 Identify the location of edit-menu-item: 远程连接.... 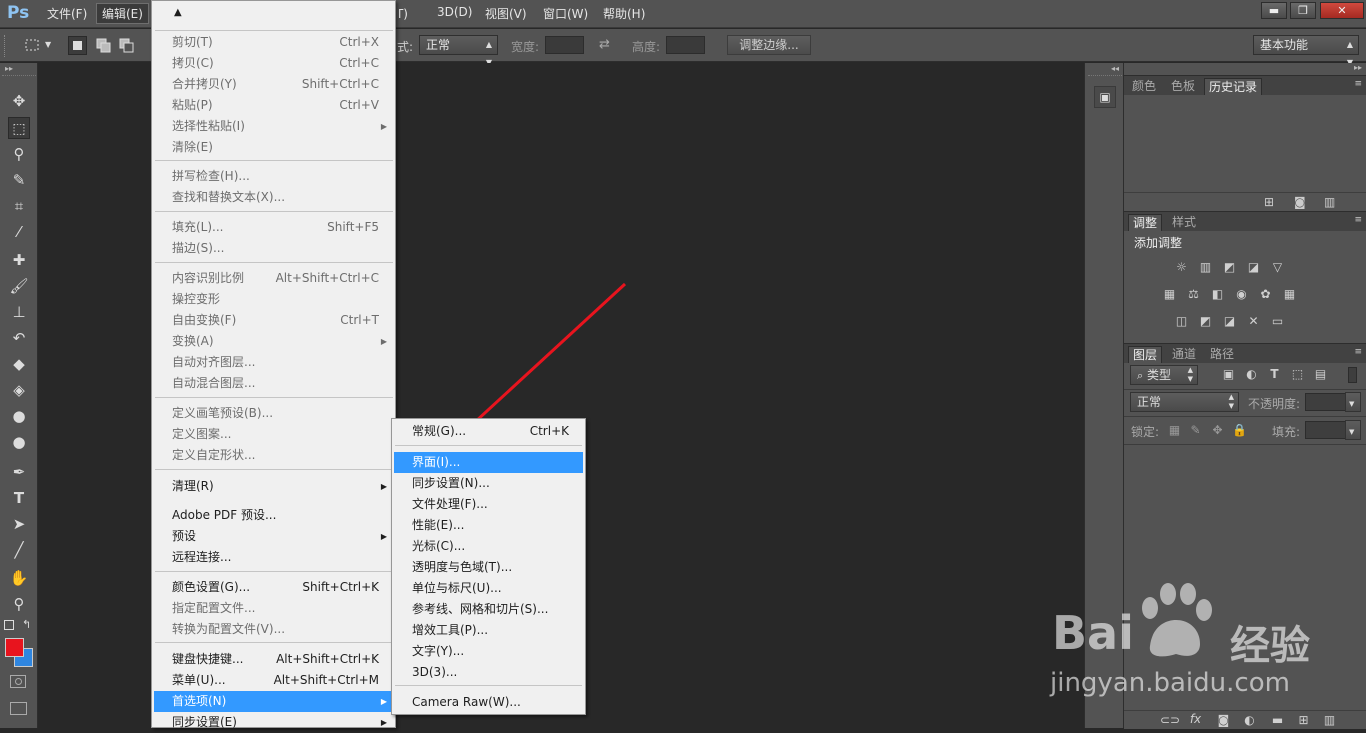
(273, 557).